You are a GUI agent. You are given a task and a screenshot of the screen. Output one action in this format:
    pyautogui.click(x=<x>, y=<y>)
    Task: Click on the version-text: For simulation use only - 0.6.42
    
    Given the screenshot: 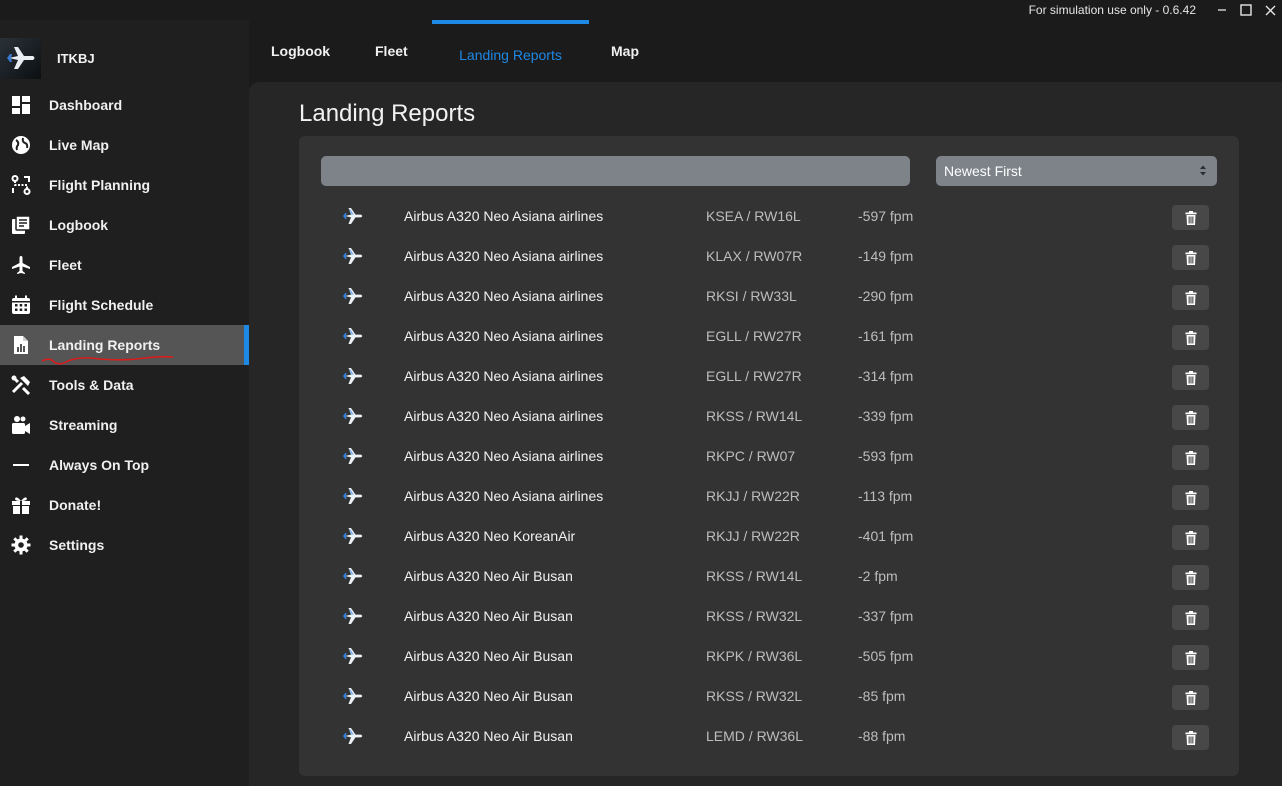 What is the action you would take?
    pyautogui.click(x=1112, y=10)
    